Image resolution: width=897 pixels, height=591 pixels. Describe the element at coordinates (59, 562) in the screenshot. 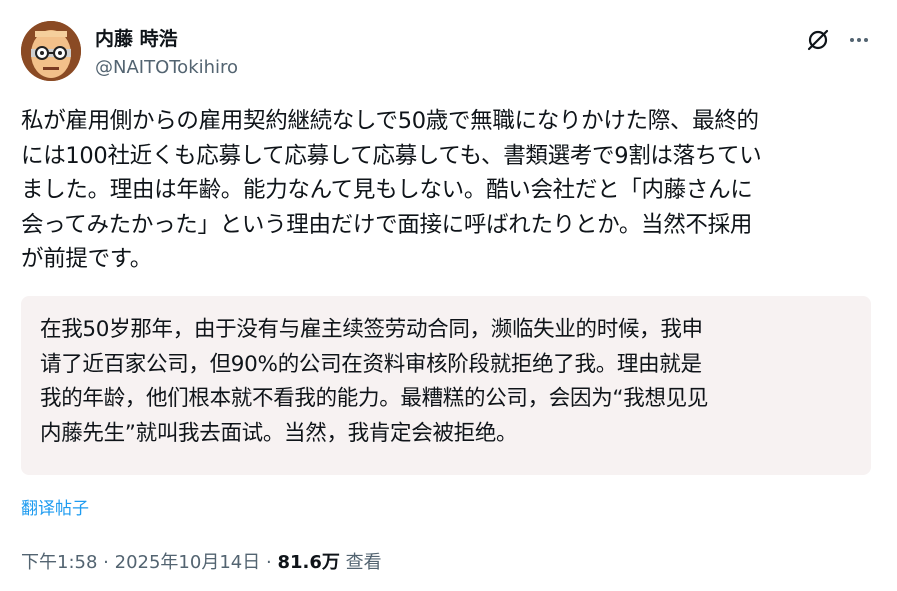

I see `post-time: 下午1:58` at that location.